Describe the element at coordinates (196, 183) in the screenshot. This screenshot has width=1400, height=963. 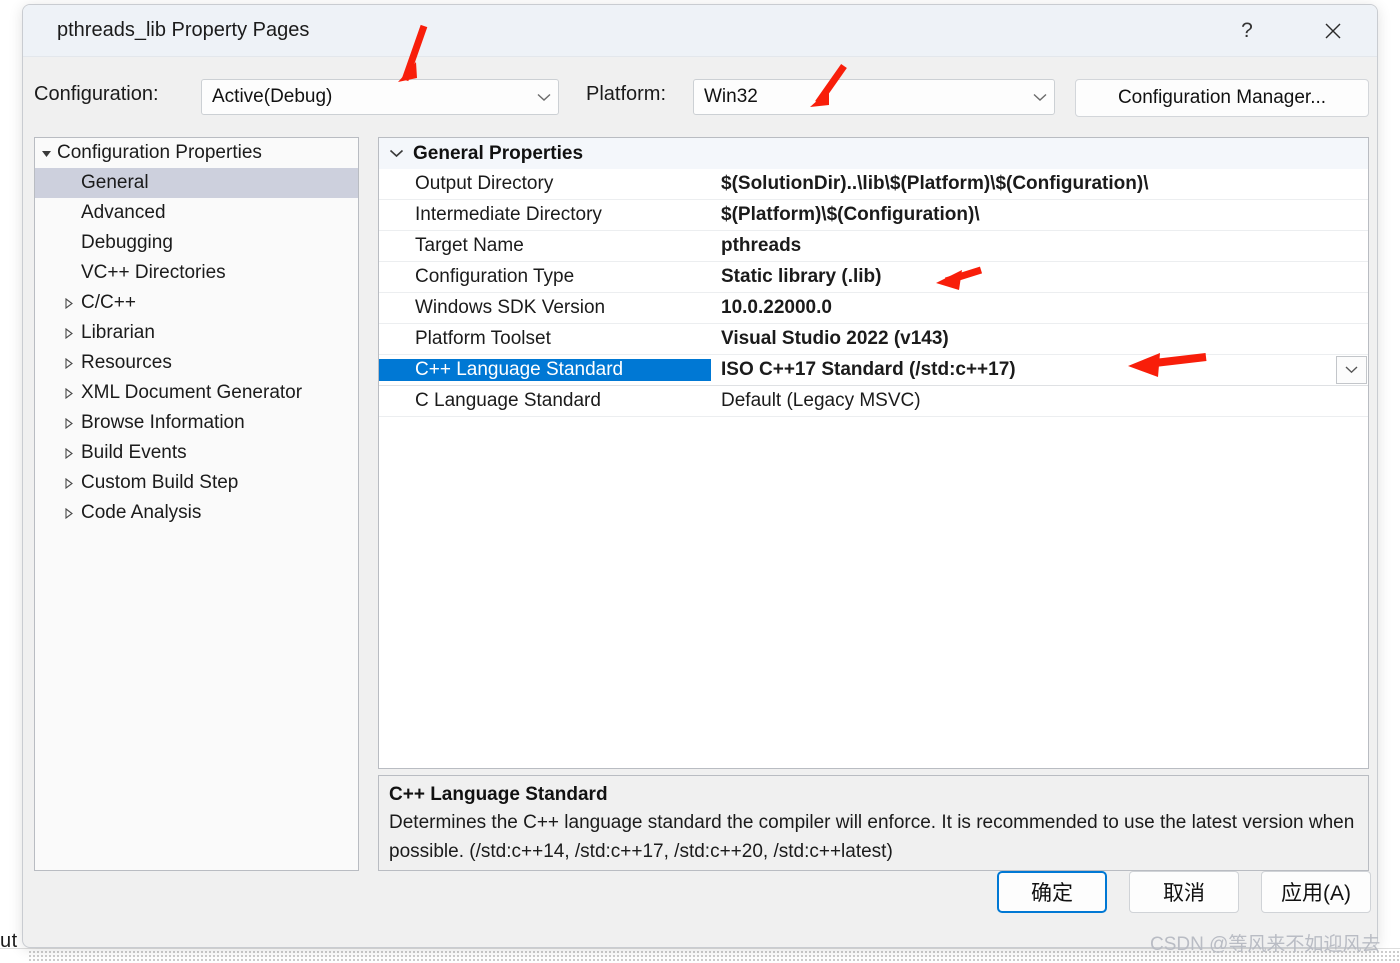
I see `tree-item-general: General` at that location.